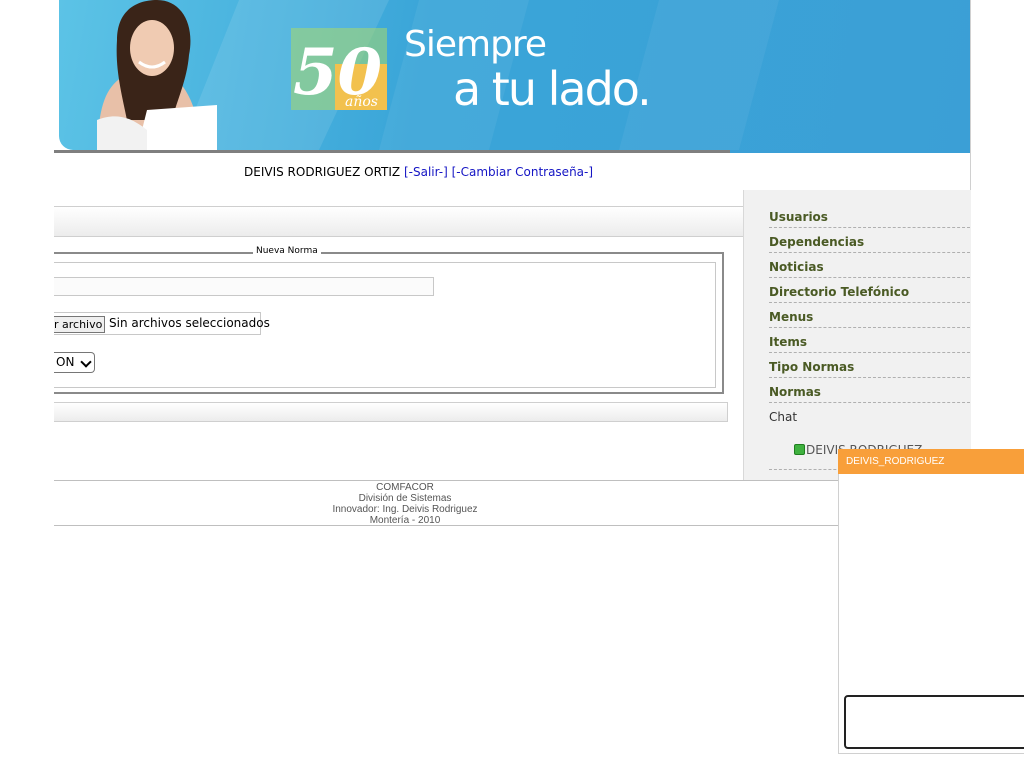  I want to click on chevron-down-icon, so click(86, 362).